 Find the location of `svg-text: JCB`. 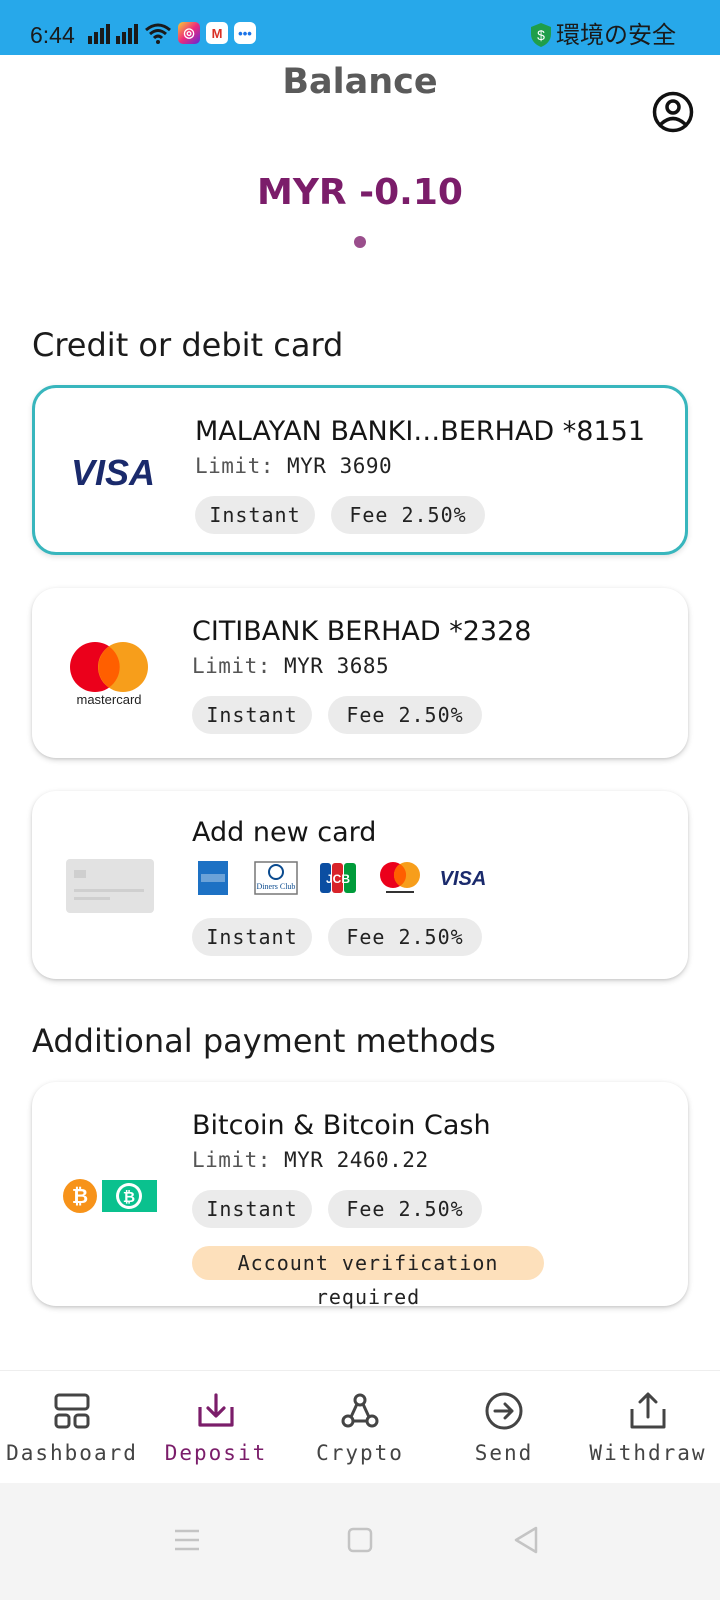

svg-text: JCB is located at coordinates (338, 879).